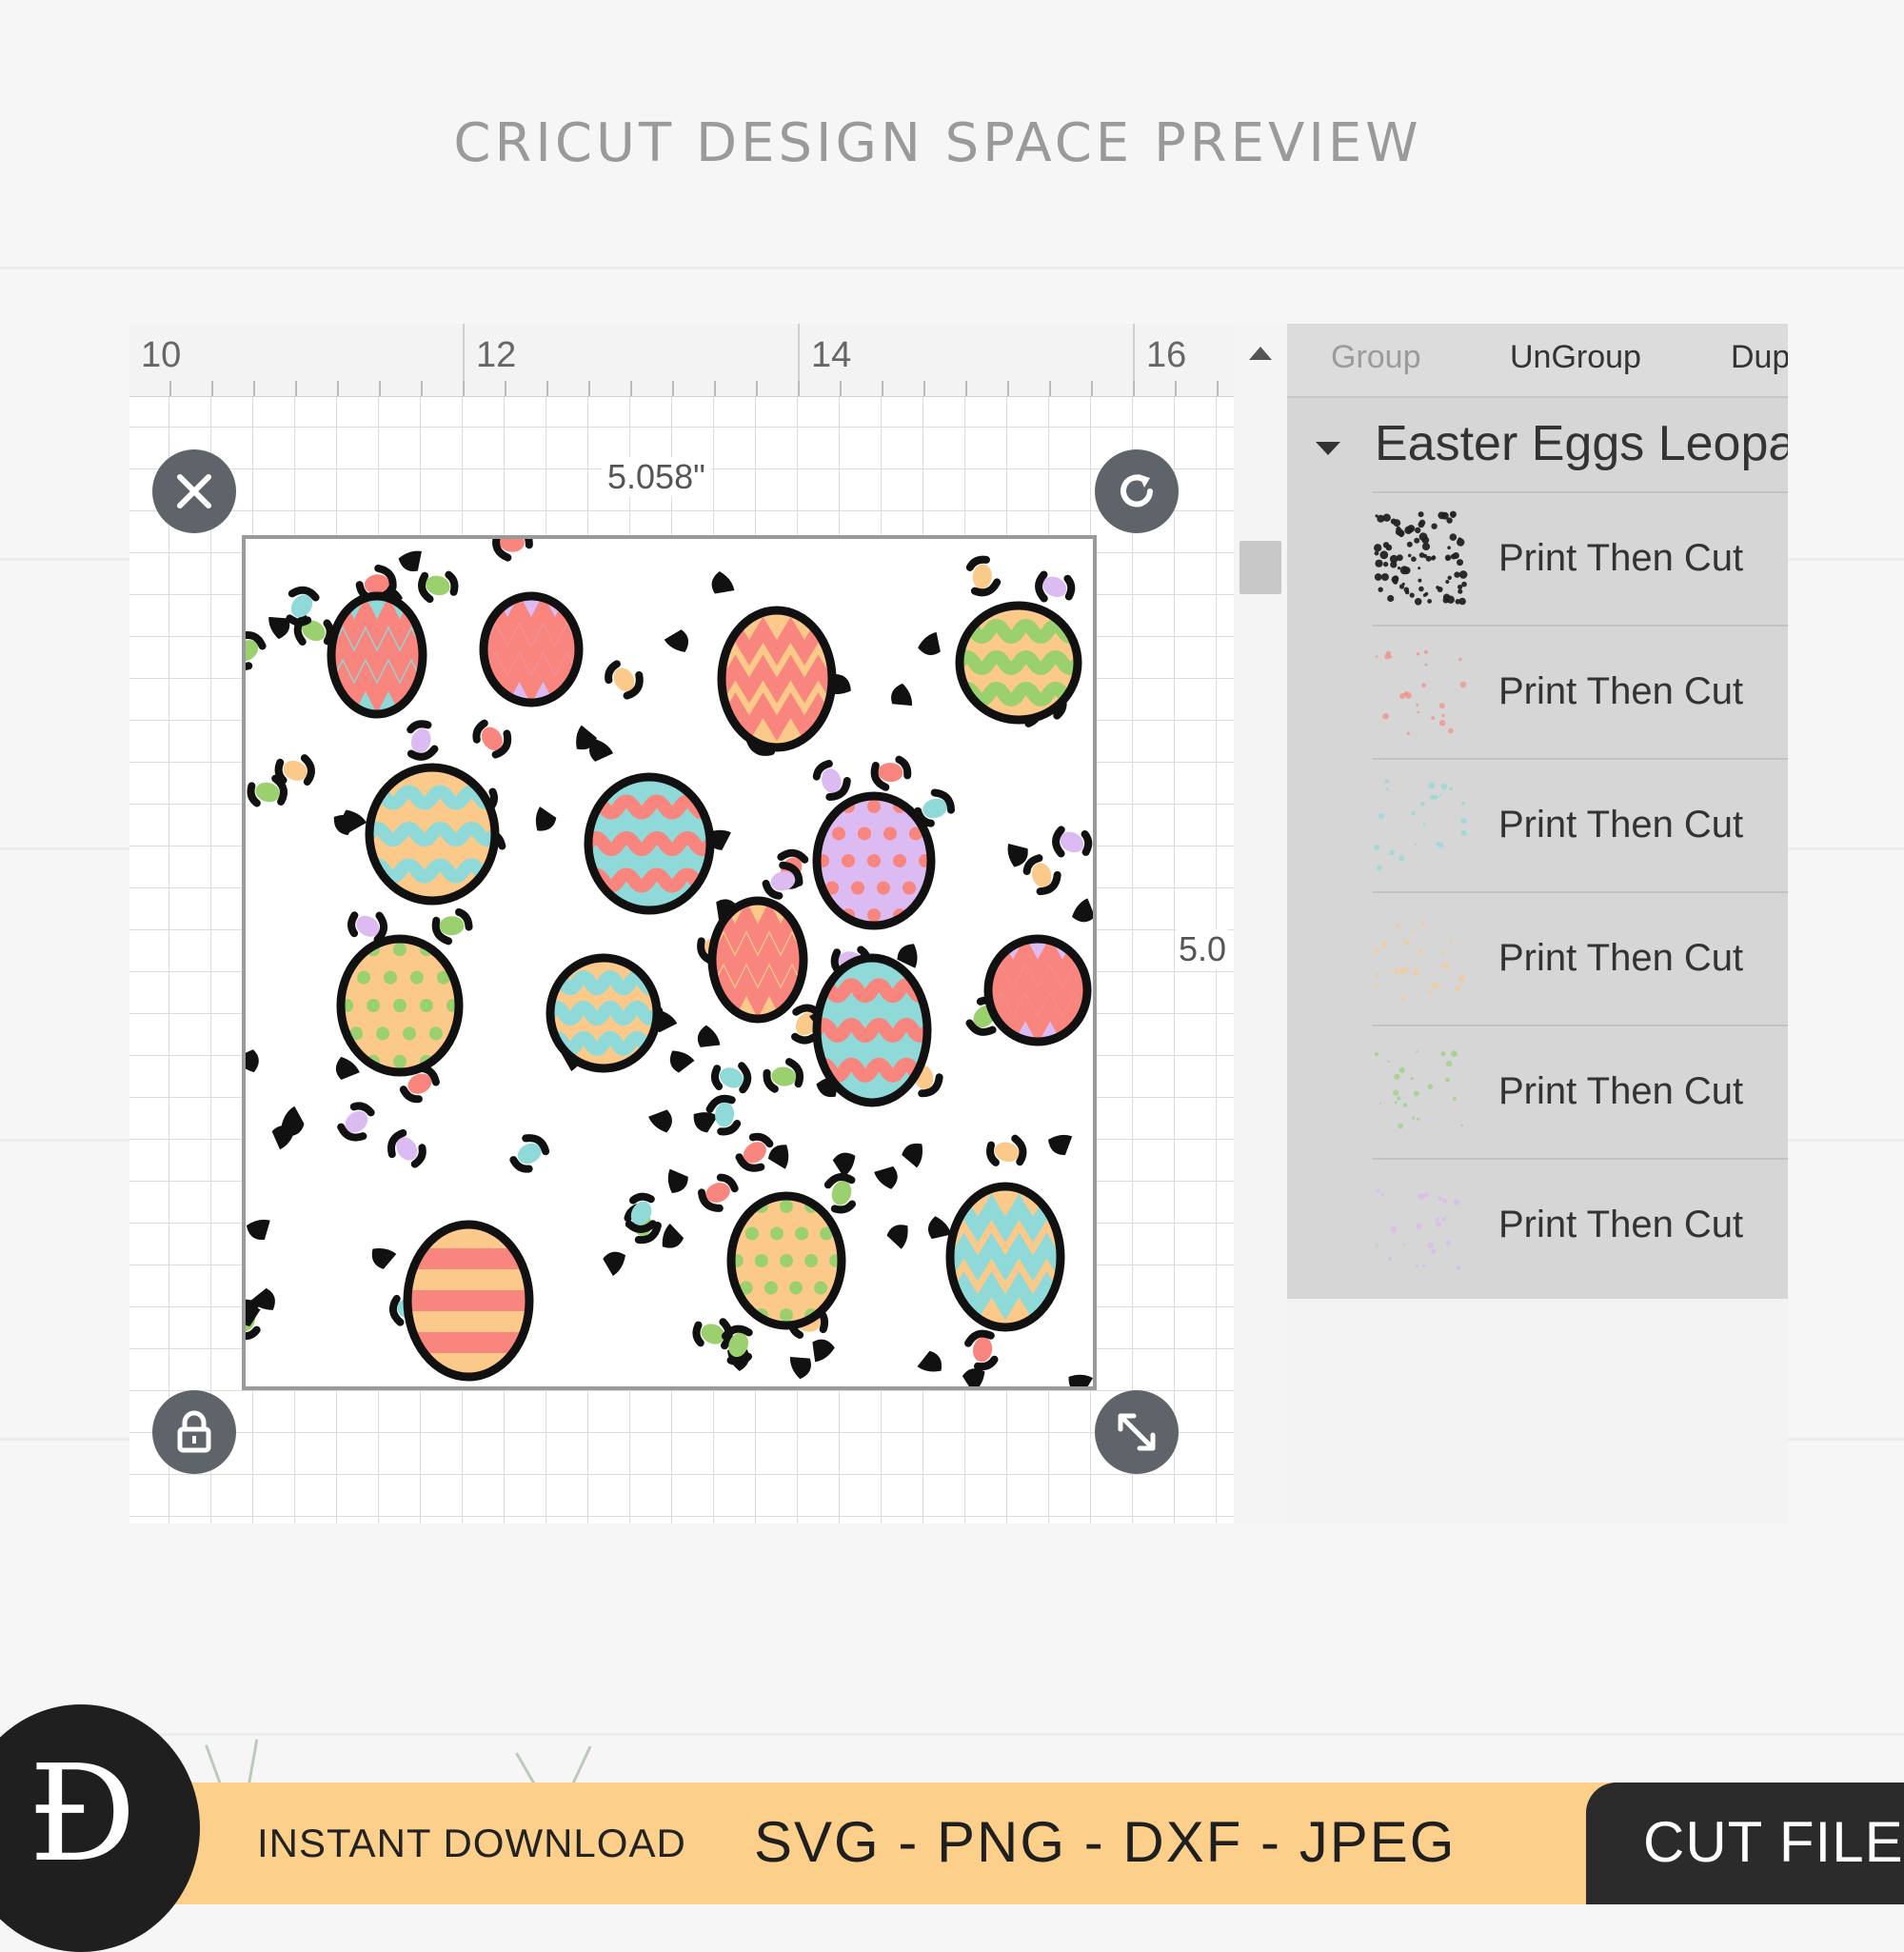  I want to click on collapse-caret-icon, so click(1328, 448).